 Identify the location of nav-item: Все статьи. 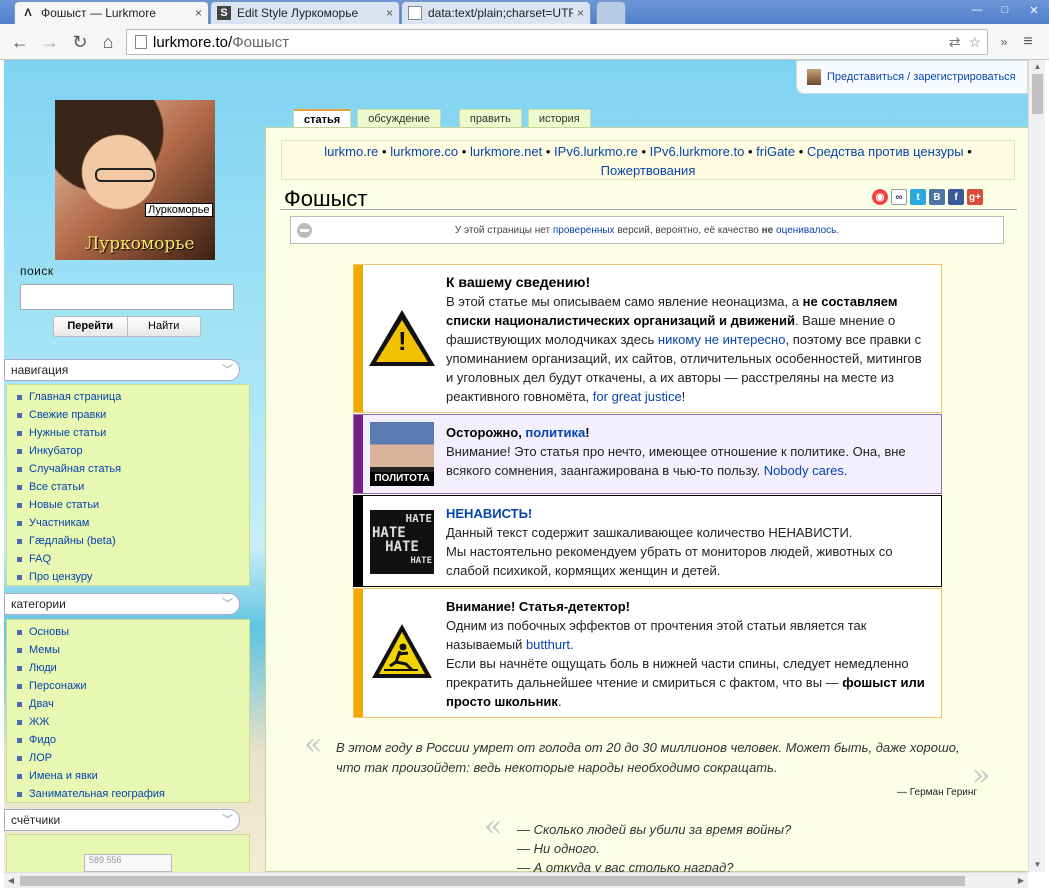
(133, 487).